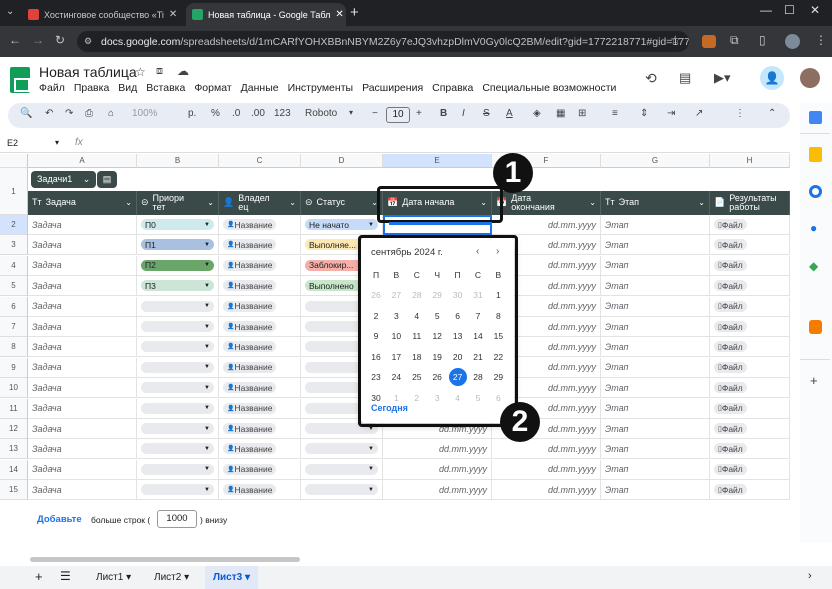  Describe the element at coordinates (14, 449) in the screenshot. I see `row-header: 13` at that location.